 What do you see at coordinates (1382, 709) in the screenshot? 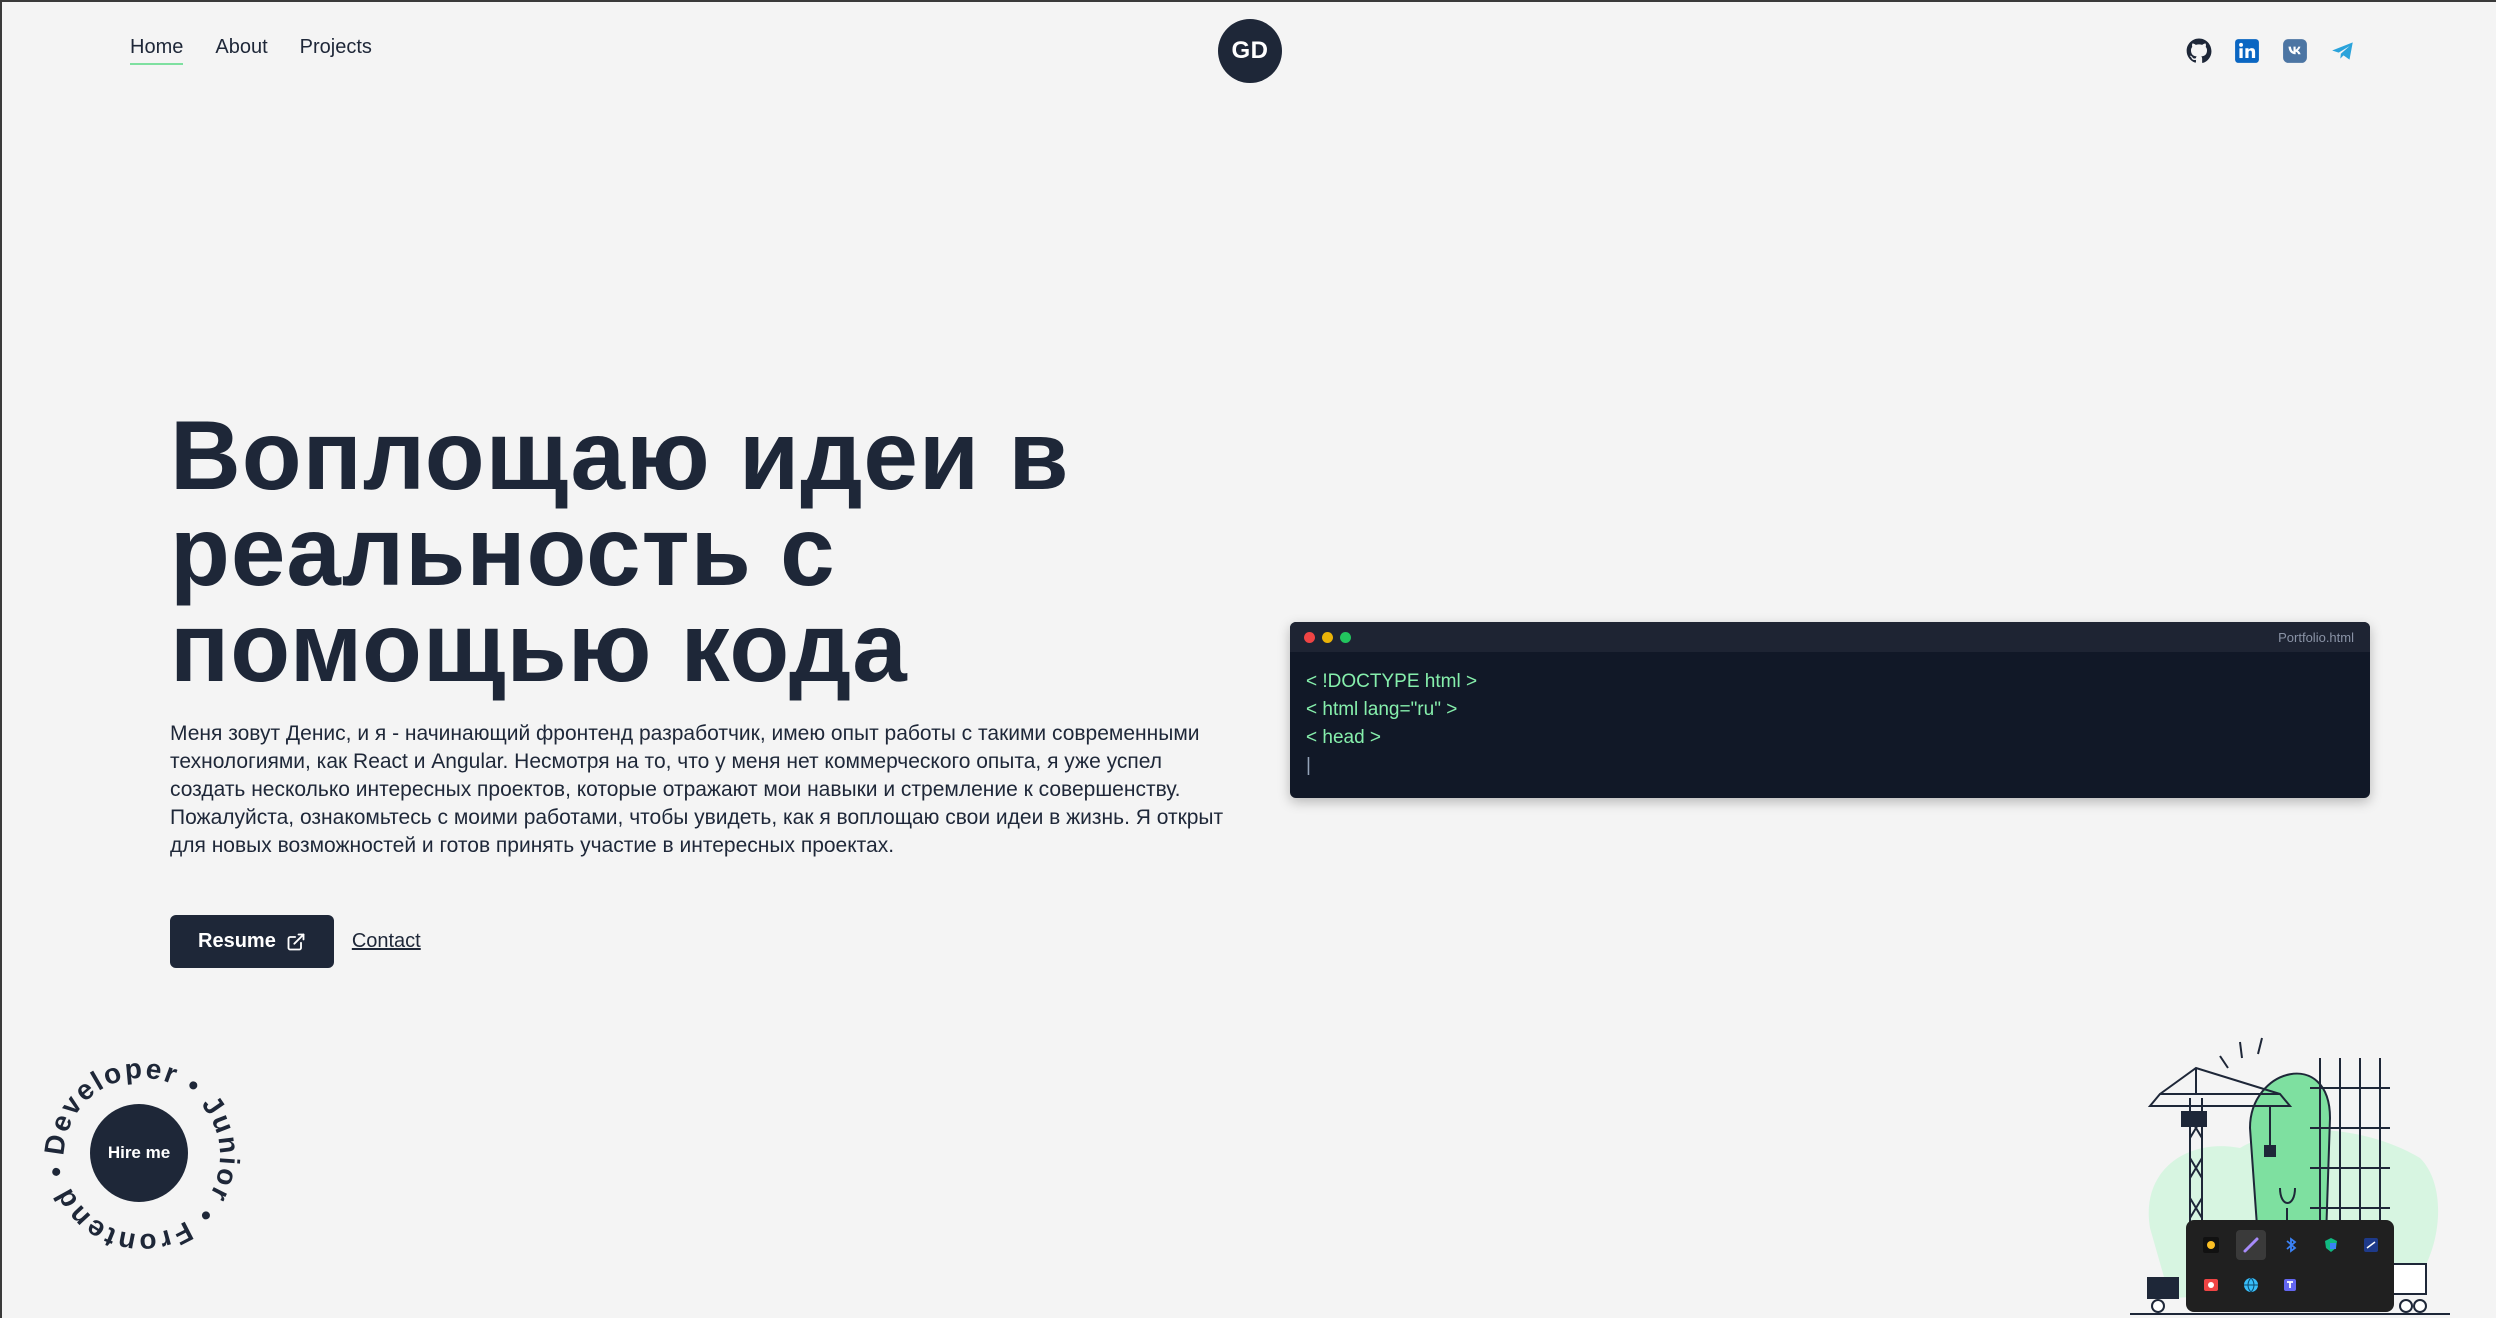
I see `code-line: < html lang="ru" >` at bounding box center [1382, 709].